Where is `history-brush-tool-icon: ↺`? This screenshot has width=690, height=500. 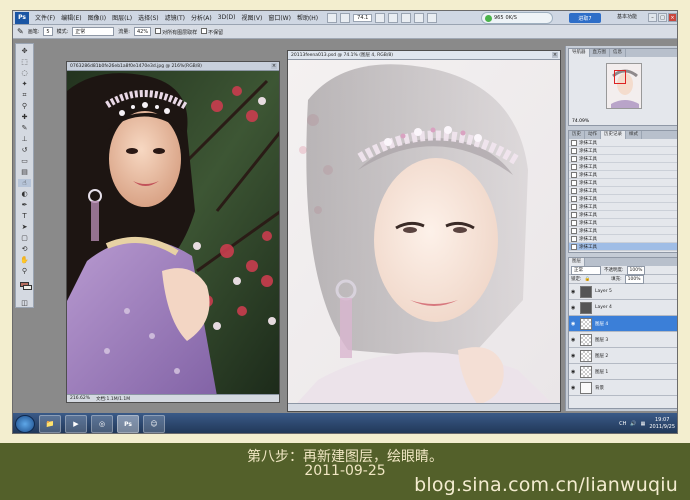
history-brush-tool-icon: ↺ is located at coordinates (24, 150).